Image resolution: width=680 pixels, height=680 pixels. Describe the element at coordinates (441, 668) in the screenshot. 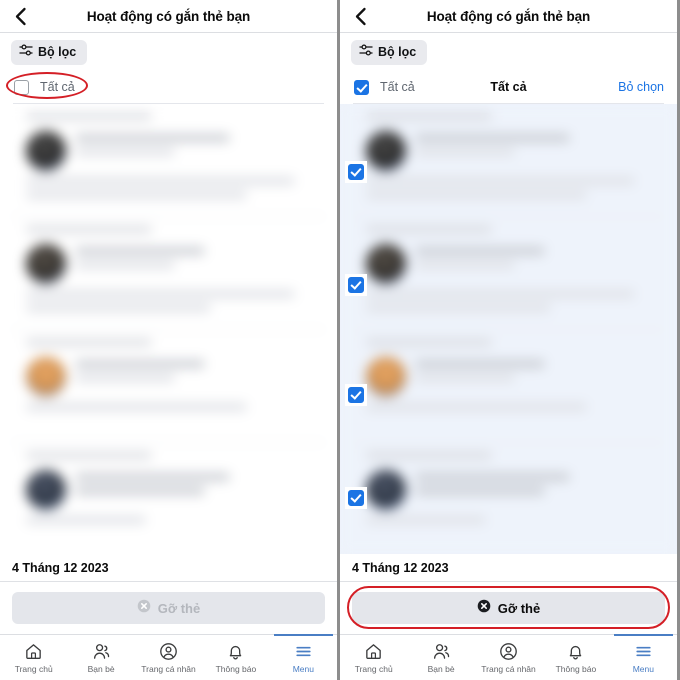

I see `tab-label: Bạn bè` at that location.